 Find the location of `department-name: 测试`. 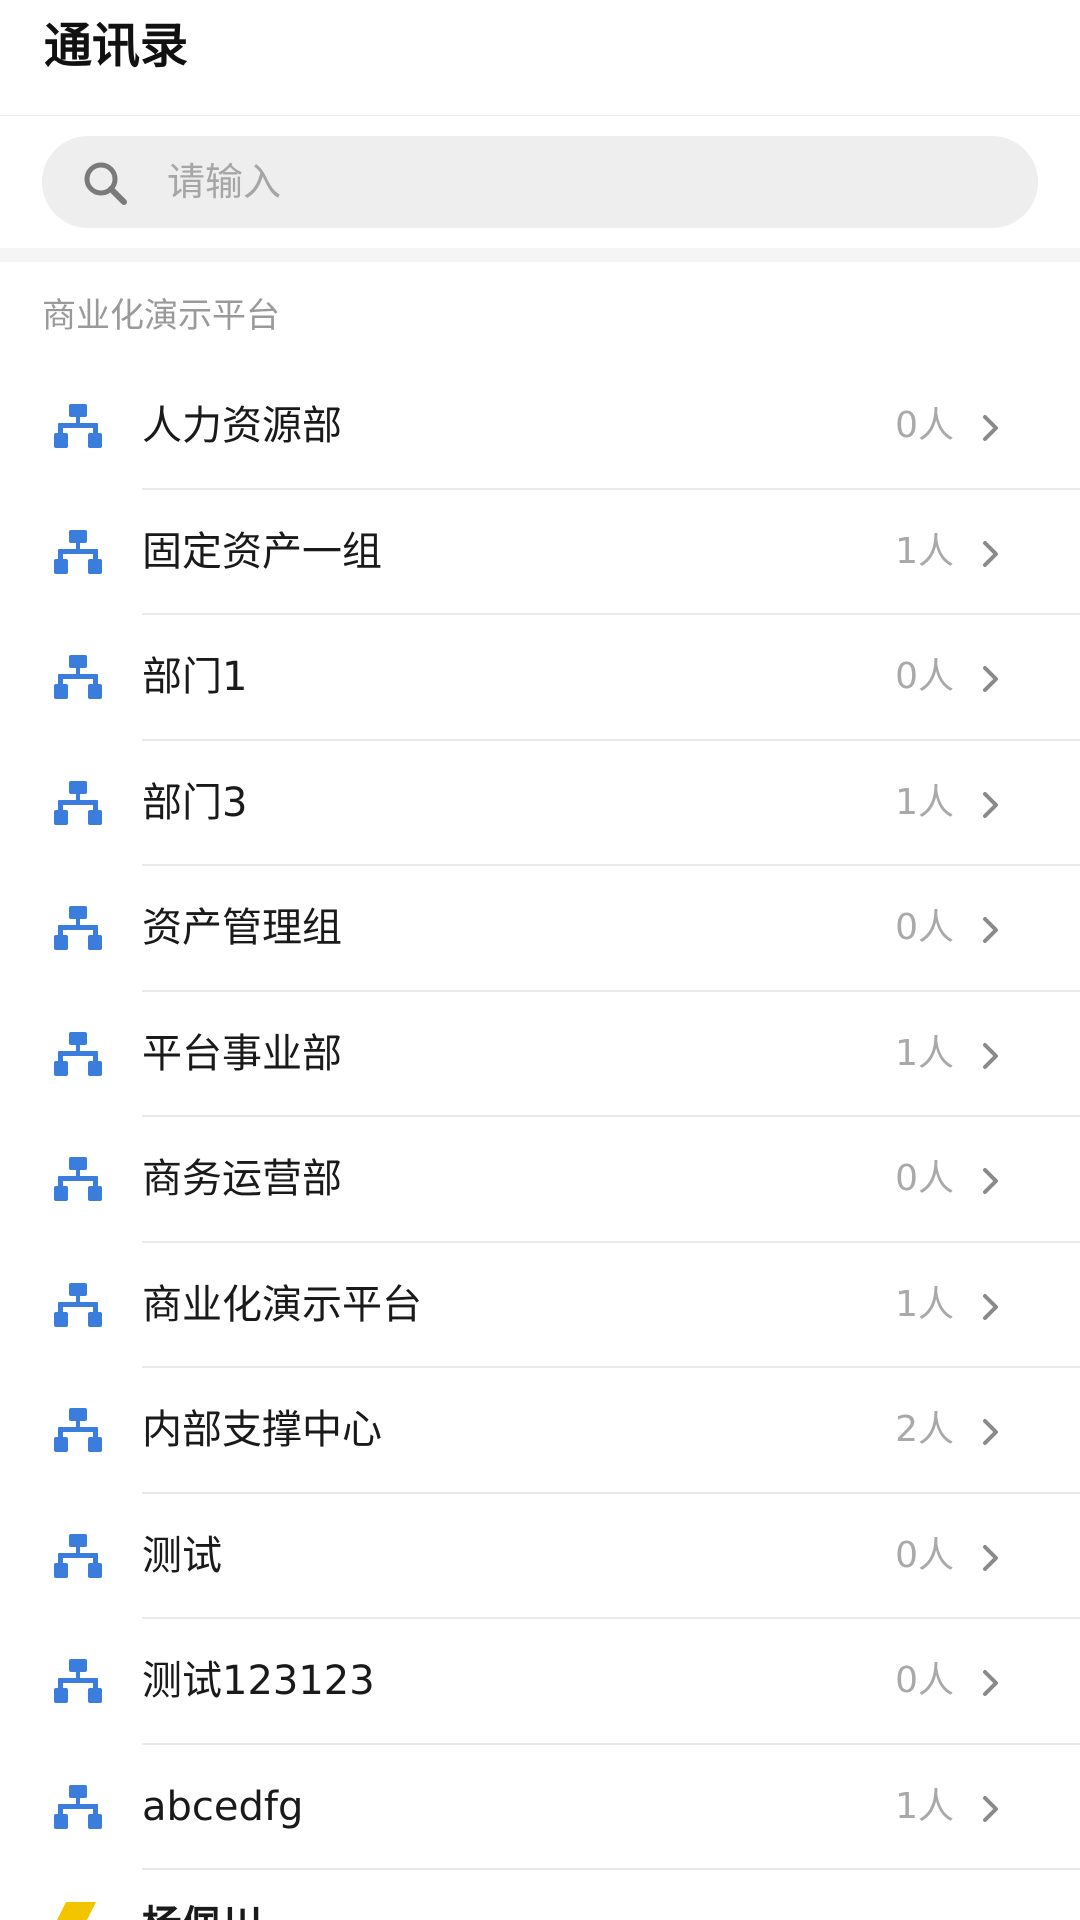

department-name: 测试 is located at coordinates (182, 1555).